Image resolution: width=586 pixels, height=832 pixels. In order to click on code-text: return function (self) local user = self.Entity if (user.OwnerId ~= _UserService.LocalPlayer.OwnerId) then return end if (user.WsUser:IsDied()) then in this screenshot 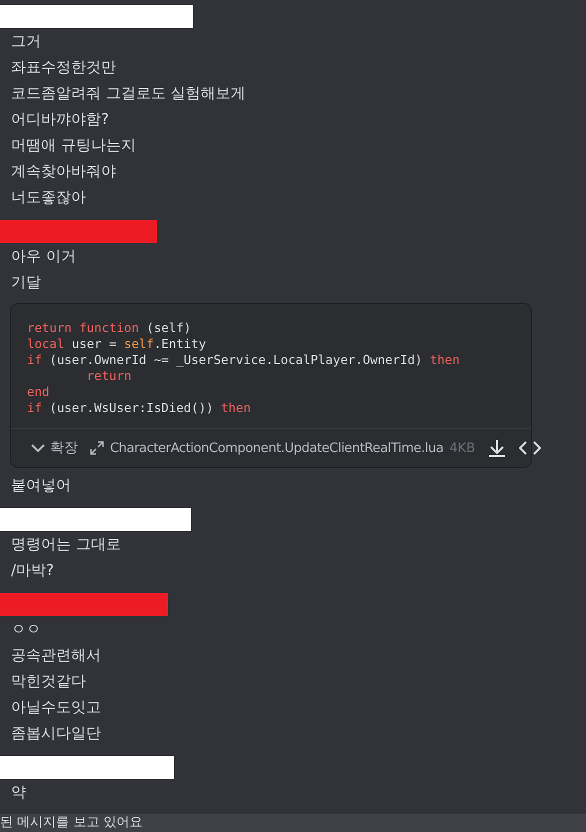, I will do `click(243, 368)`.